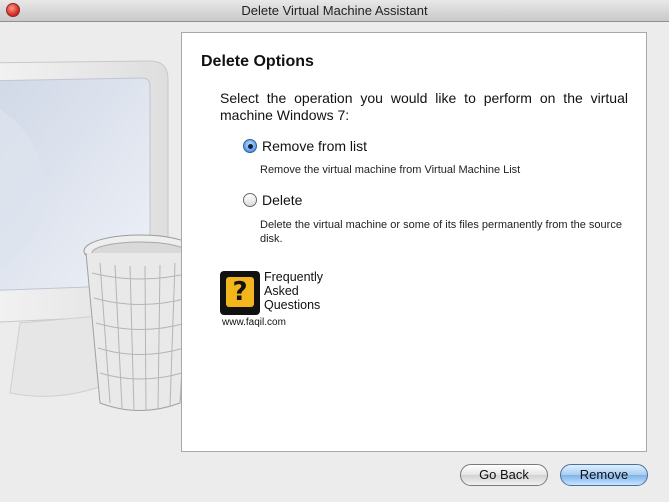 The height and width of the screenshot is (502, 669). Describe the element at coordinates (314, 146) in the screenshot. I see `option-label: Remove from list` at that location.